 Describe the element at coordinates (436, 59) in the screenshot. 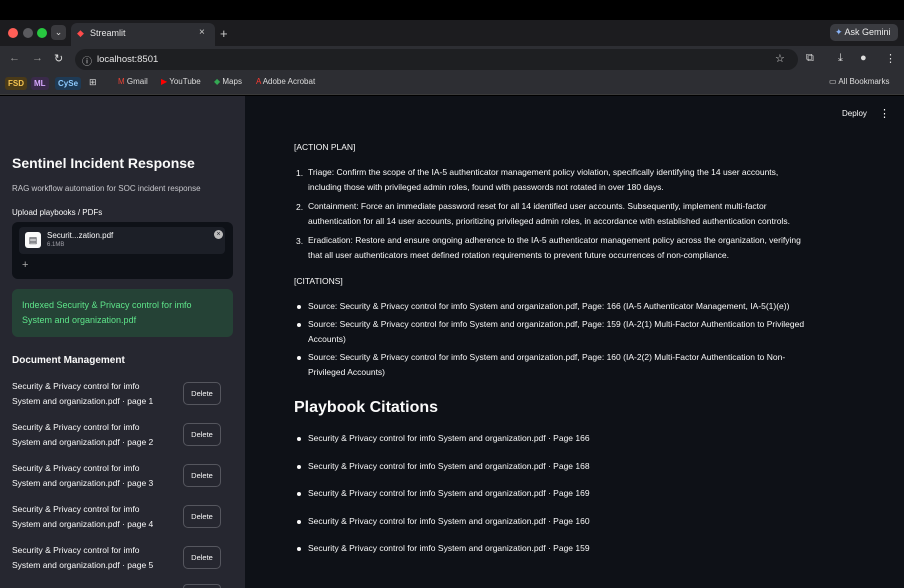

I see `address-bar: ⓘ localhost:8501 ☆` at that location.